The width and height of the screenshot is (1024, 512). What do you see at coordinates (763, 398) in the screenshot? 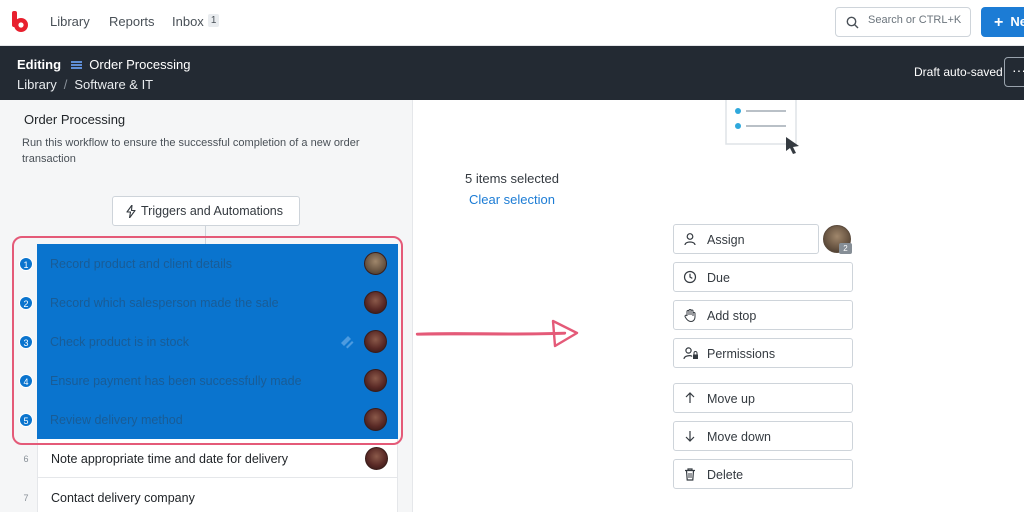
I see `move-up-button: Move up` at bounding box center [763, 398].